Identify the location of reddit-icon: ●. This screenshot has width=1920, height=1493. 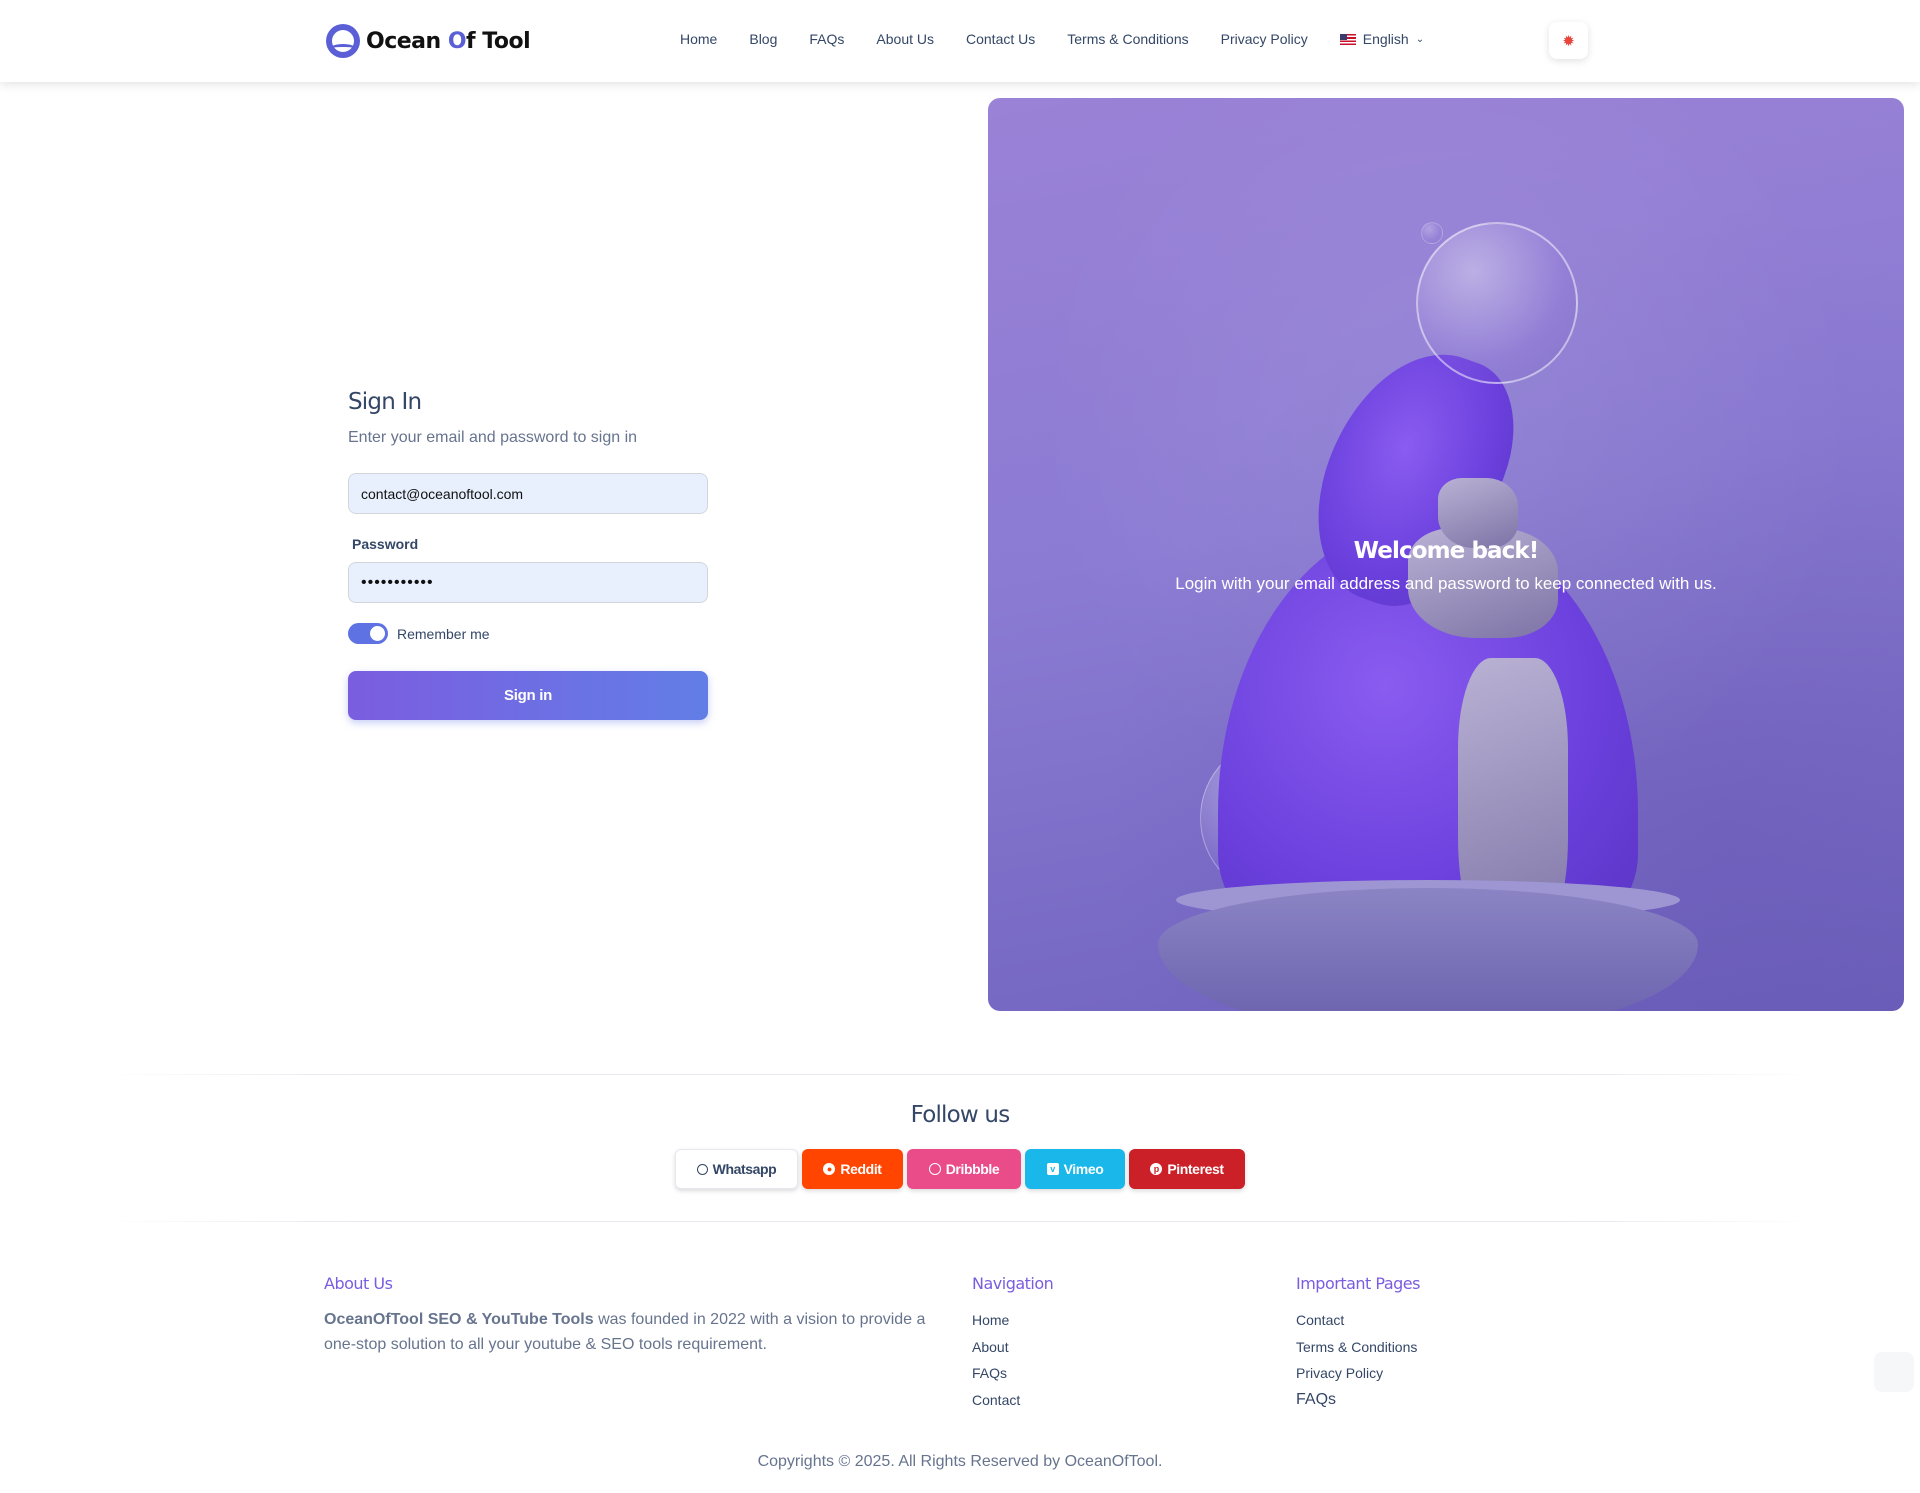
(829, 1169).